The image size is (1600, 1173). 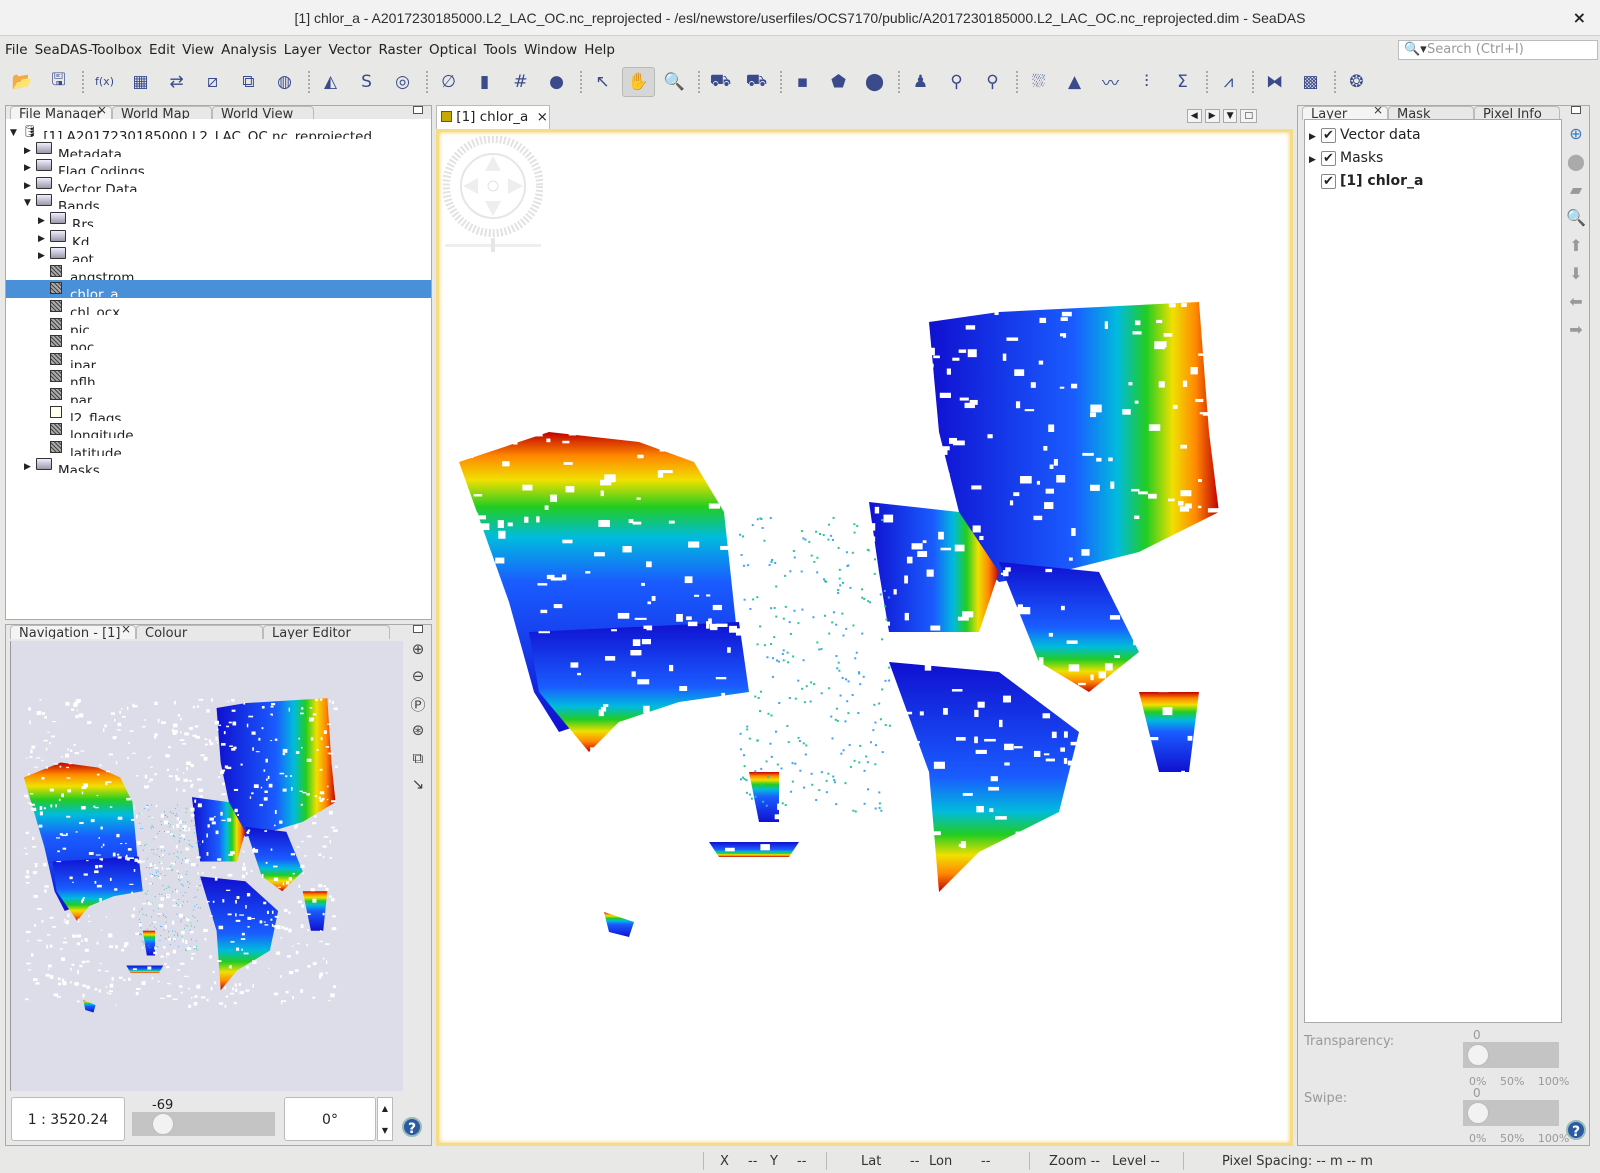 I want to click on tree-item-vector-data: ▶ Vector Data, so click(x=218, y=184).